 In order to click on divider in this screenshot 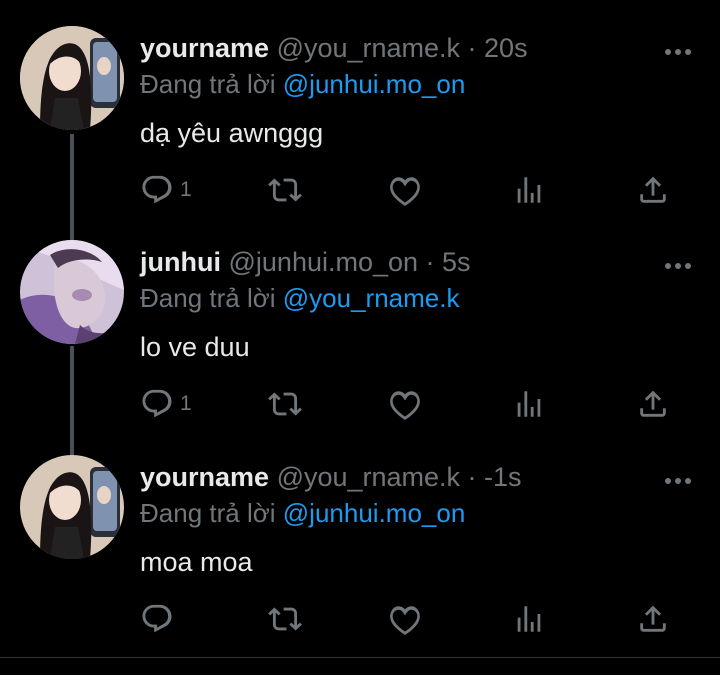, I will do `click(360, 657)`.